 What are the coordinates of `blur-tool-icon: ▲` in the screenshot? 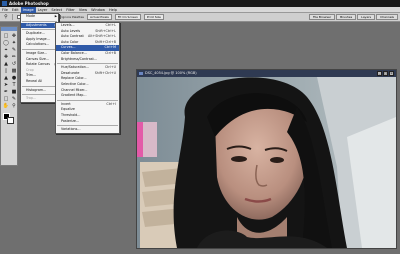 It's located at (6, 77).